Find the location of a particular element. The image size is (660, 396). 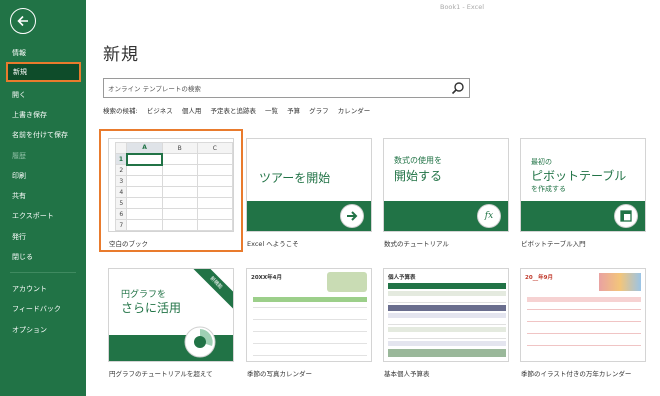

row-header: 7 is located at coordinates (121, 225).